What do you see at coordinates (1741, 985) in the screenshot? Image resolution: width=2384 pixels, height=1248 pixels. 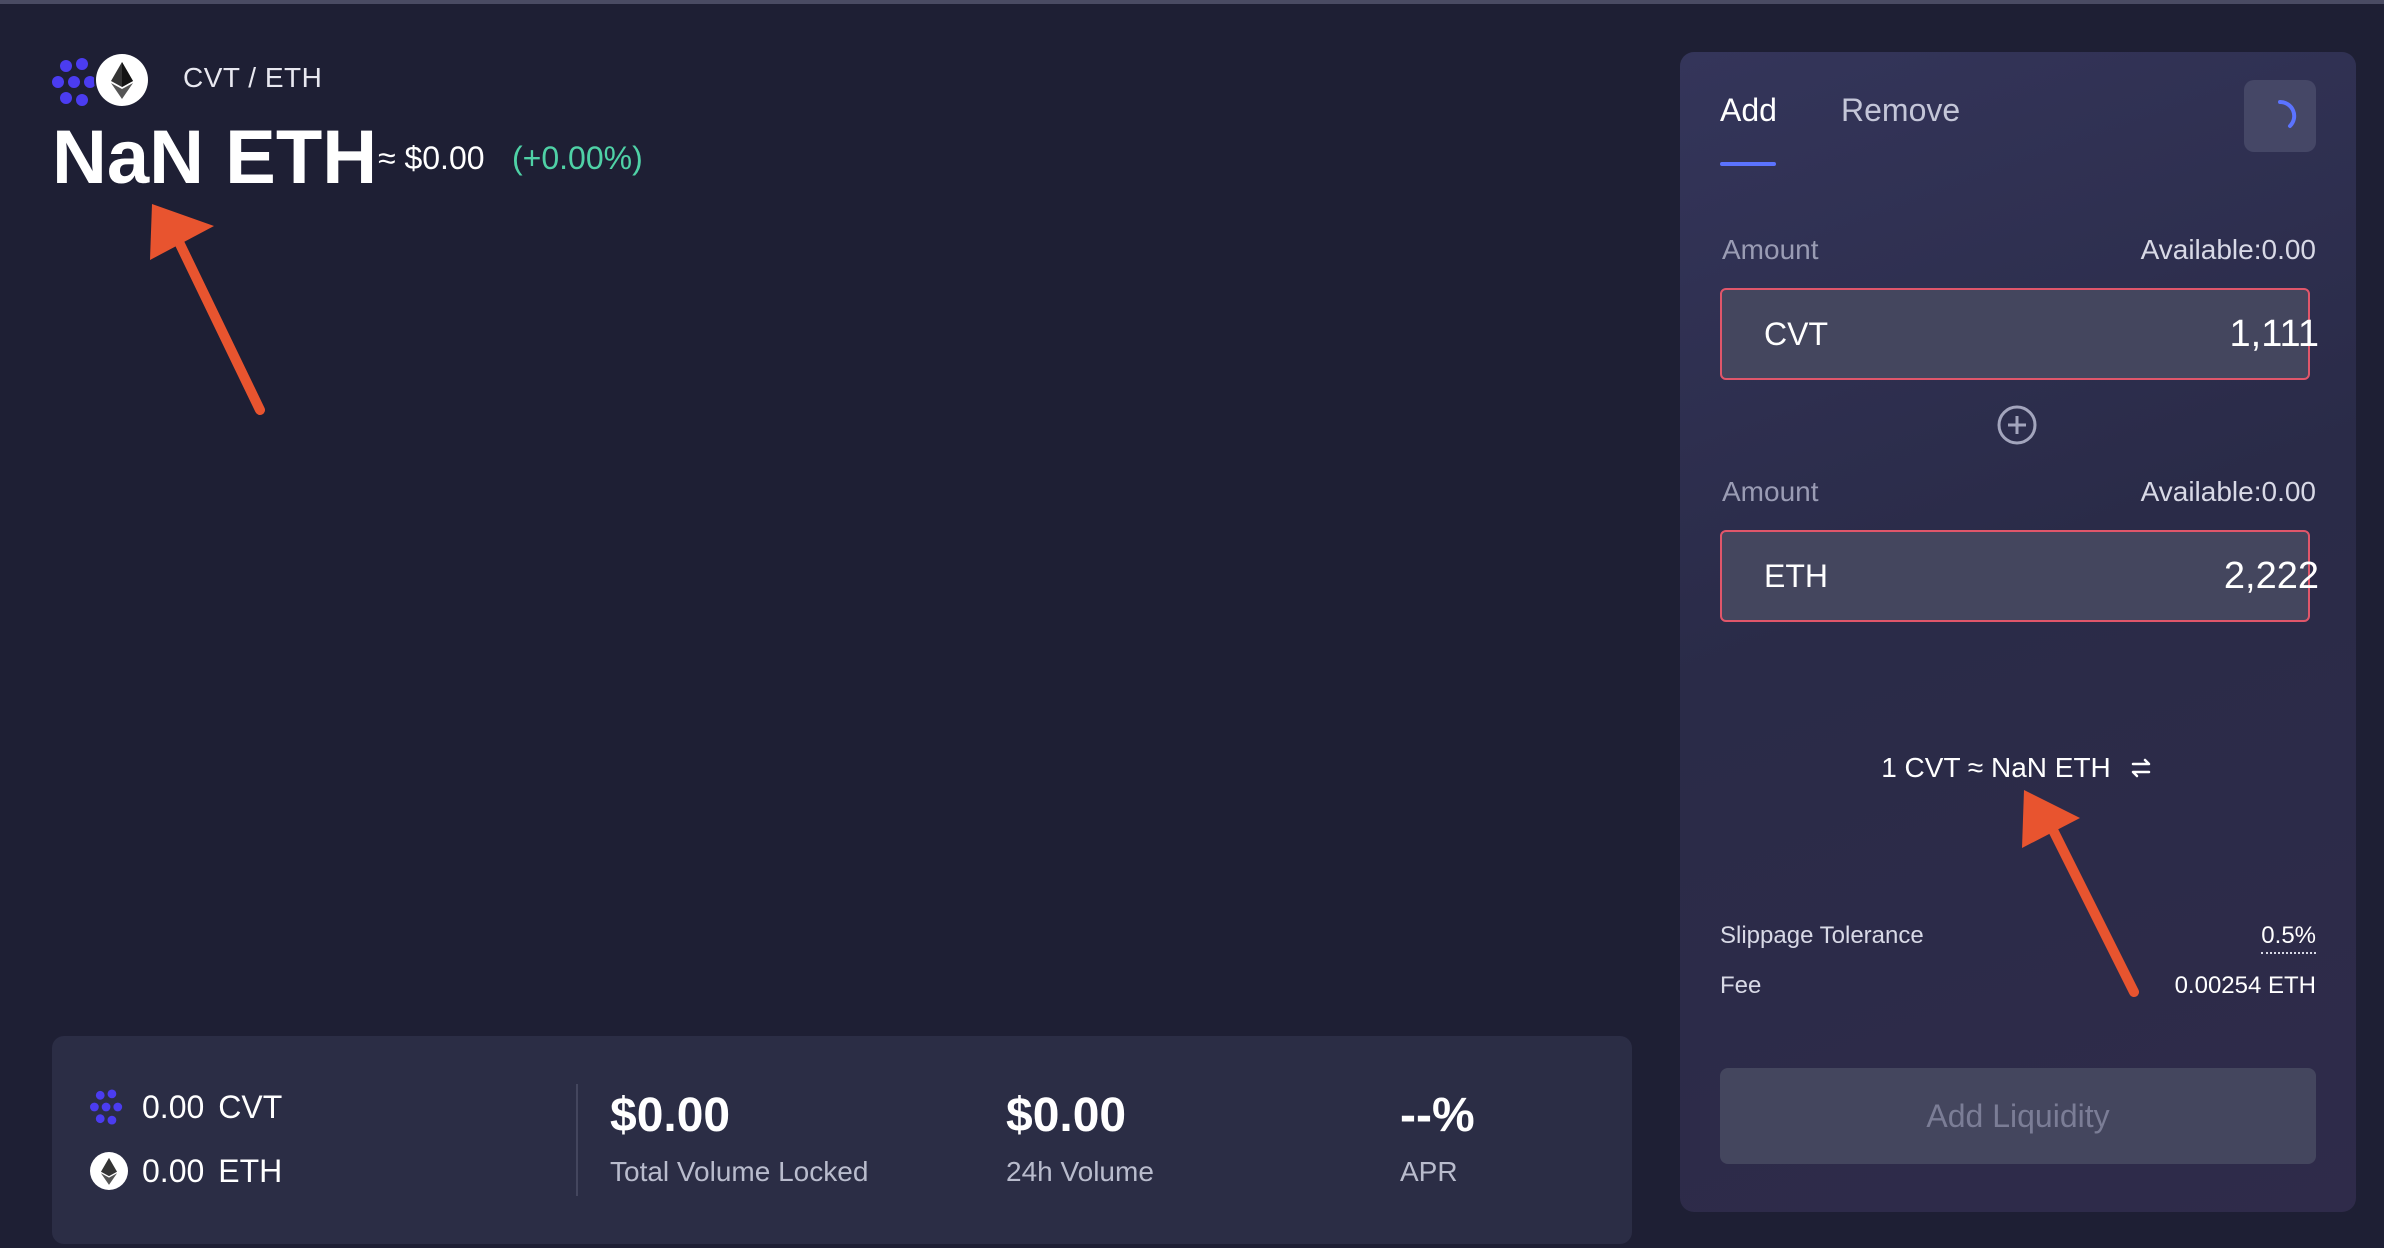 I see `fee-label: Fee` at bounding box center [1741, 985].